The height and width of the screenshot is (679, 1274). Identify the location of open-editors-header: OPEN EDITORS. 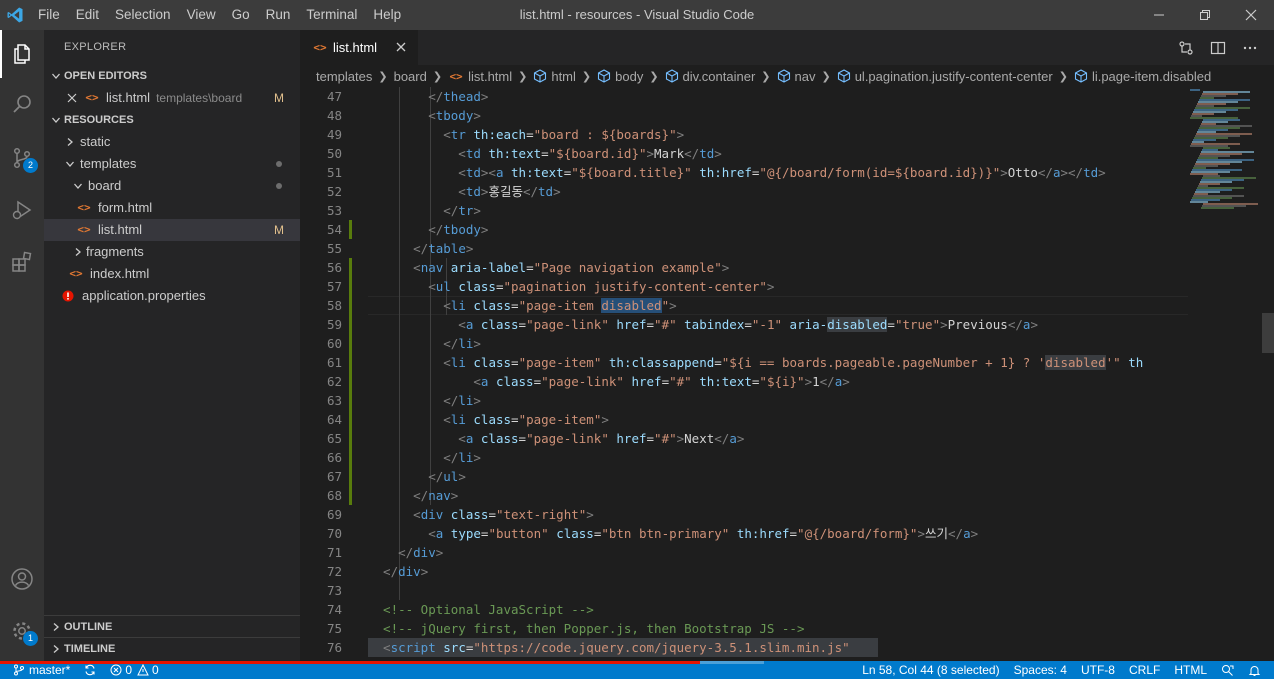
(172, 76).